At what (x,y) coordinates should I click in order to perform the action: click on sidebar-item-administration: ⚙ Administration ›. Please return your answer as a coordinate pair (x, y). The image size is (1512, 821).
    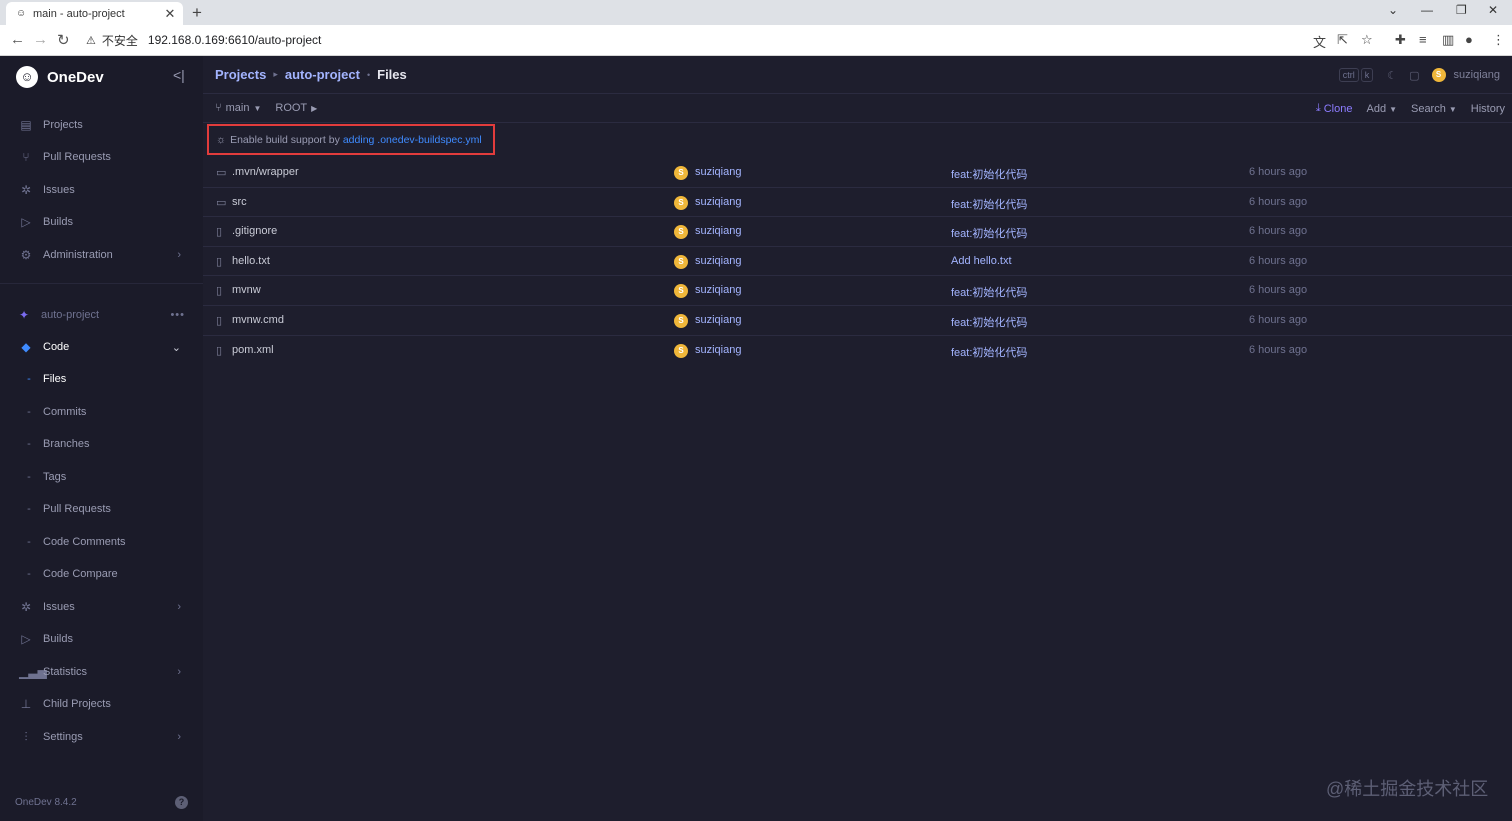
    Looking at the image, I should click on (101, 255).